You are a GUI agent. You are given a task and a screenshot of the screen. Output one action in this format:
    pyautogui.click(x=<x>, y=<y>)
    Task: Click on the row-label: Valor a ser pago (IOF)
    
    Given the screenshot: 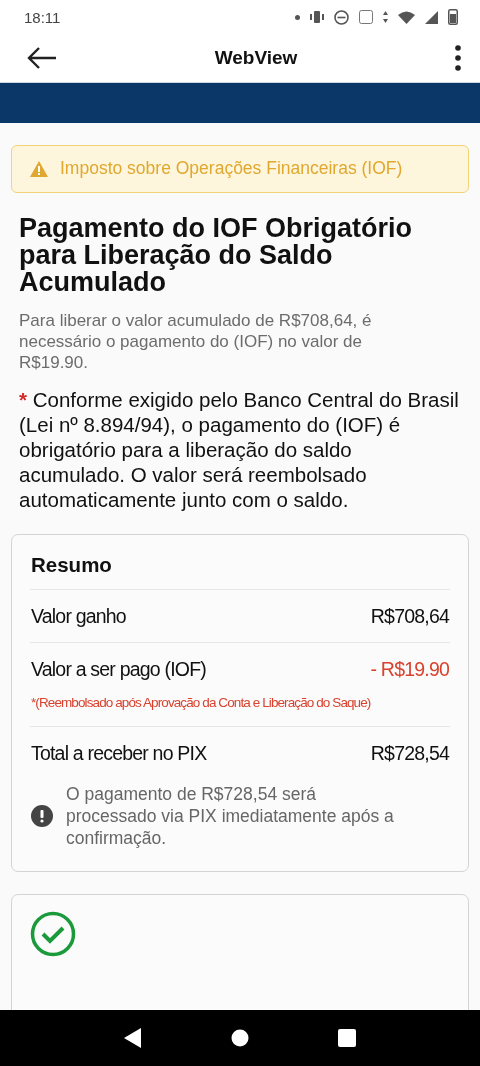 What is the action you would take?
    pyautogui.click(x=118, y=669)
    